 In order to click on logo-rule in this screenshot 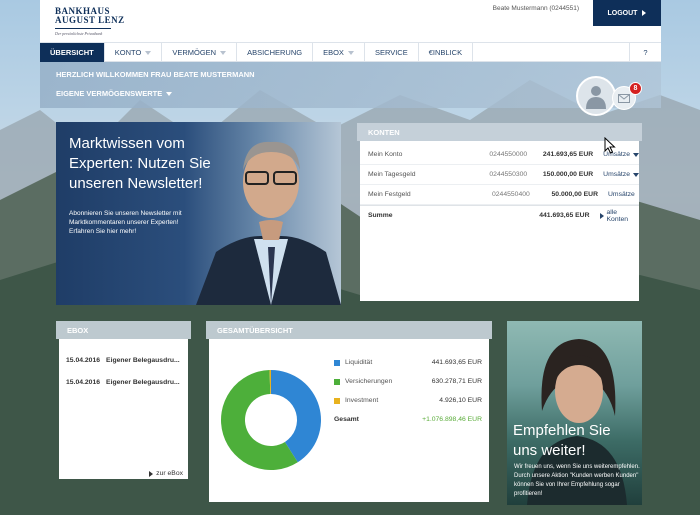, I will do `click(83, 28)`.